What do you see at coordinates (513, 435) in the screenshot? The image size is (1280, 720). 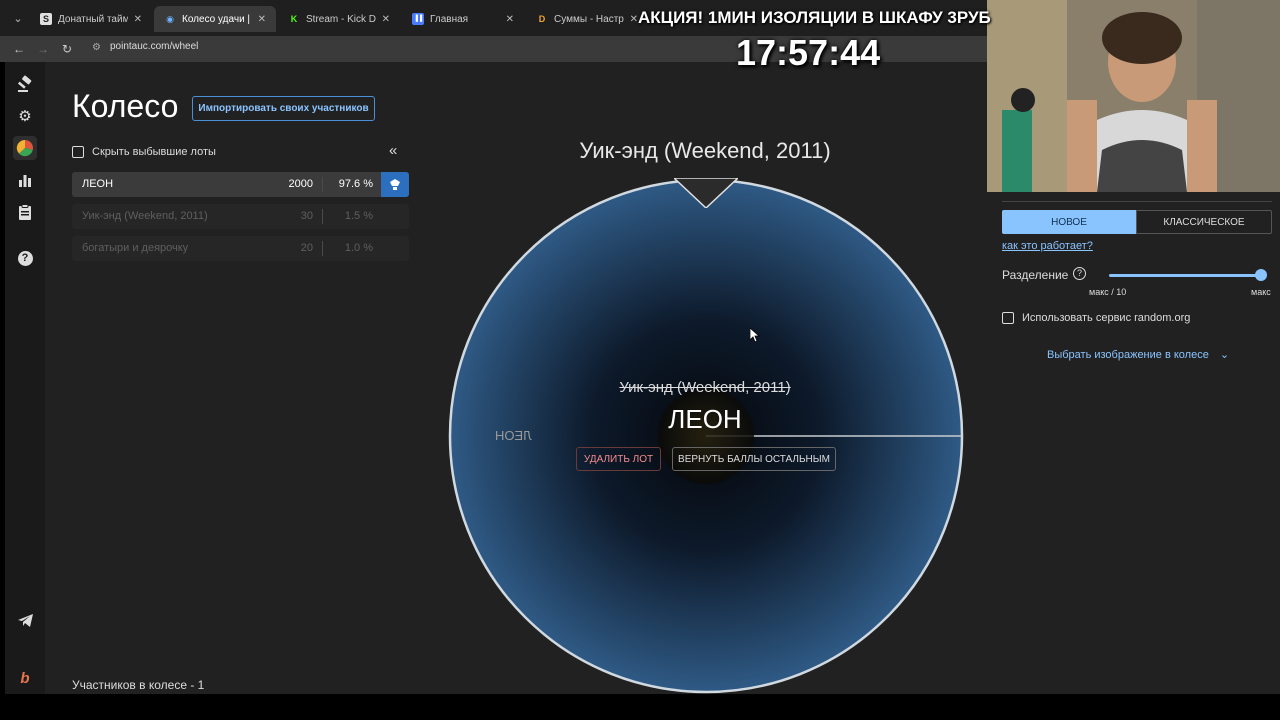 I see `wheel-sector-label: ЛЕОН` at bounding box center [513, 435].